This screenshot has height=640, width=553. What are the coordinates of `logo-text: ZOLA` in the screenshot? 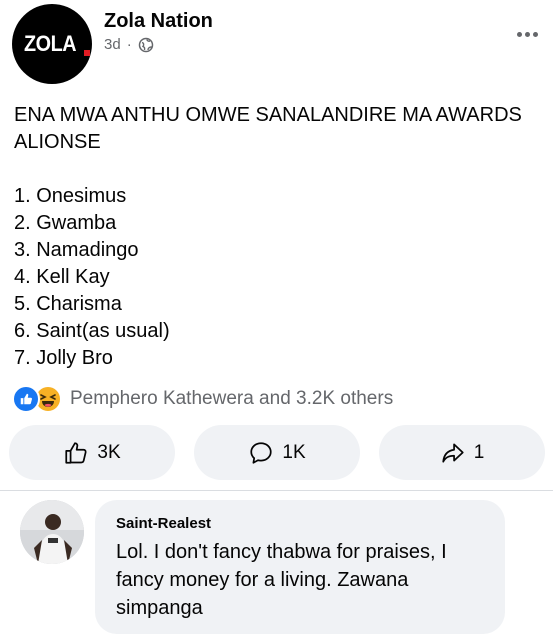 It's located at (50, 43).